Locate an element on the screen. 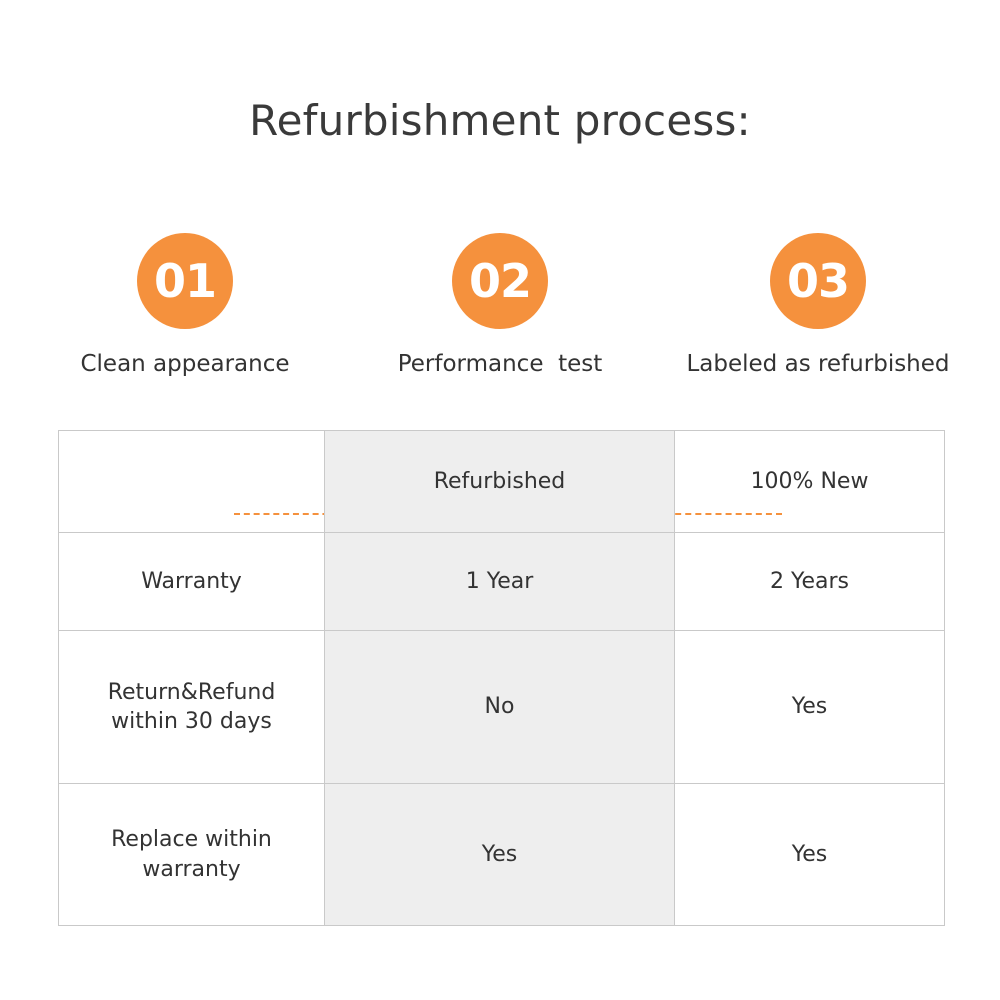 This screenshot has height=1000, width=1000. step-02: 02 Performance test is located at coordinates (500, 306).